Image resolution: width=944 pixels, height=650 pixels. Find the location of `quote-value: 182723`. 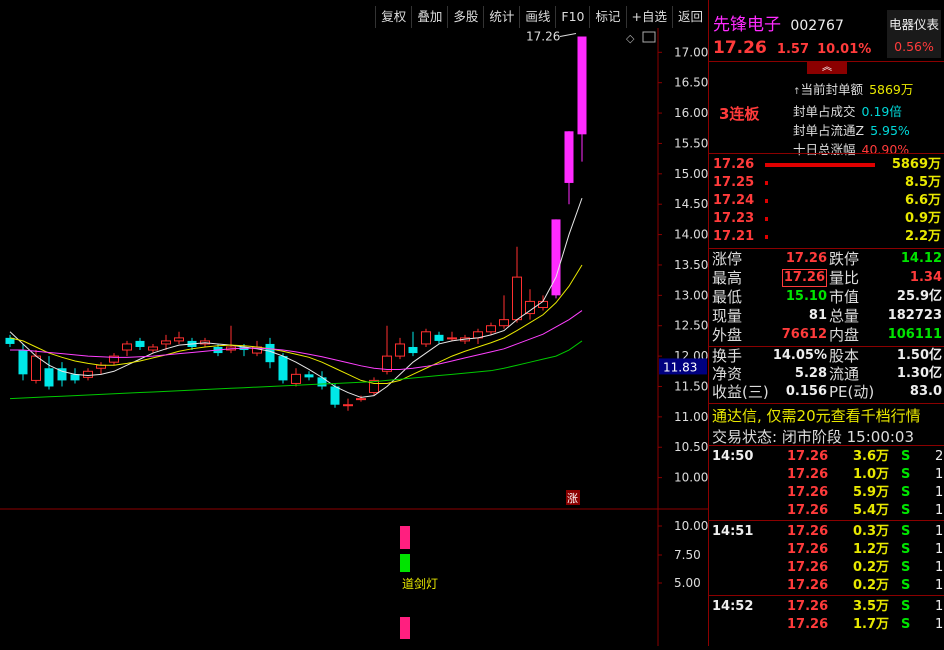

quote-value: 182723 is located at coordinates (914, 315).